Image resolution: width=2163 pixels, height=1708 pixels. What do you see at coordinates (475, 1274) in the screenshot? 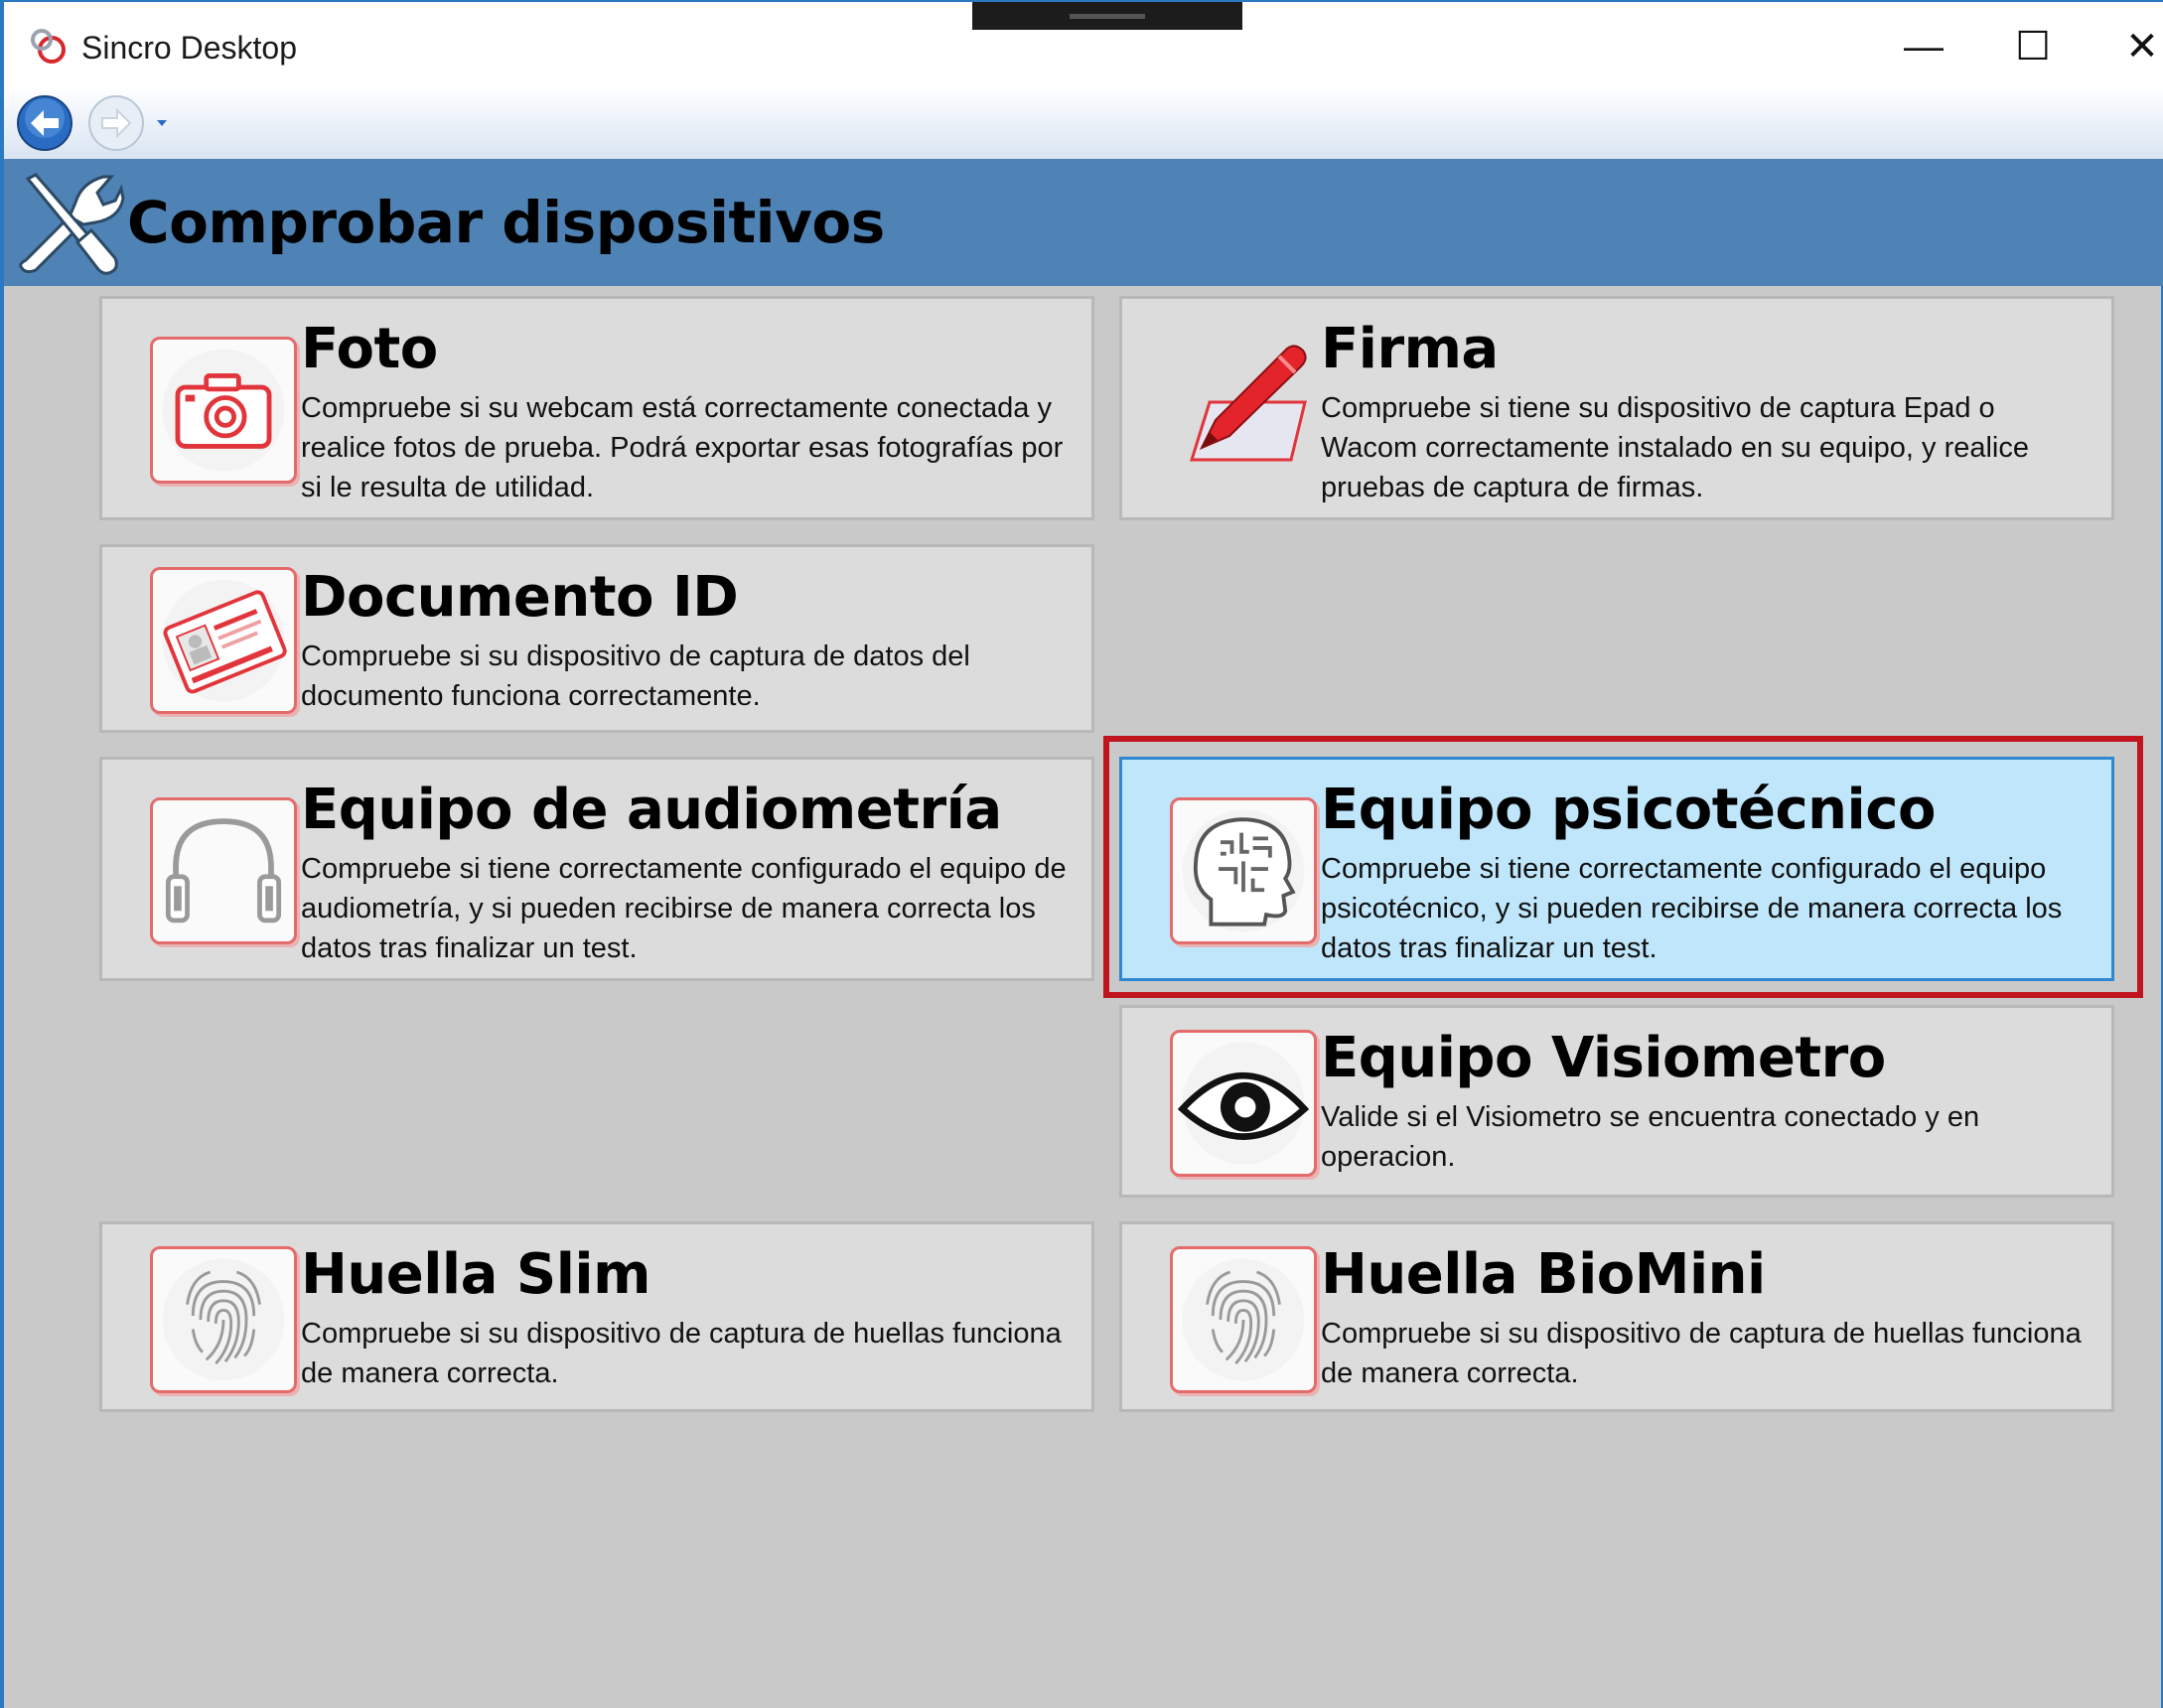
I see `tile-title: Huella Slim` at bounding box center [475, 1274].